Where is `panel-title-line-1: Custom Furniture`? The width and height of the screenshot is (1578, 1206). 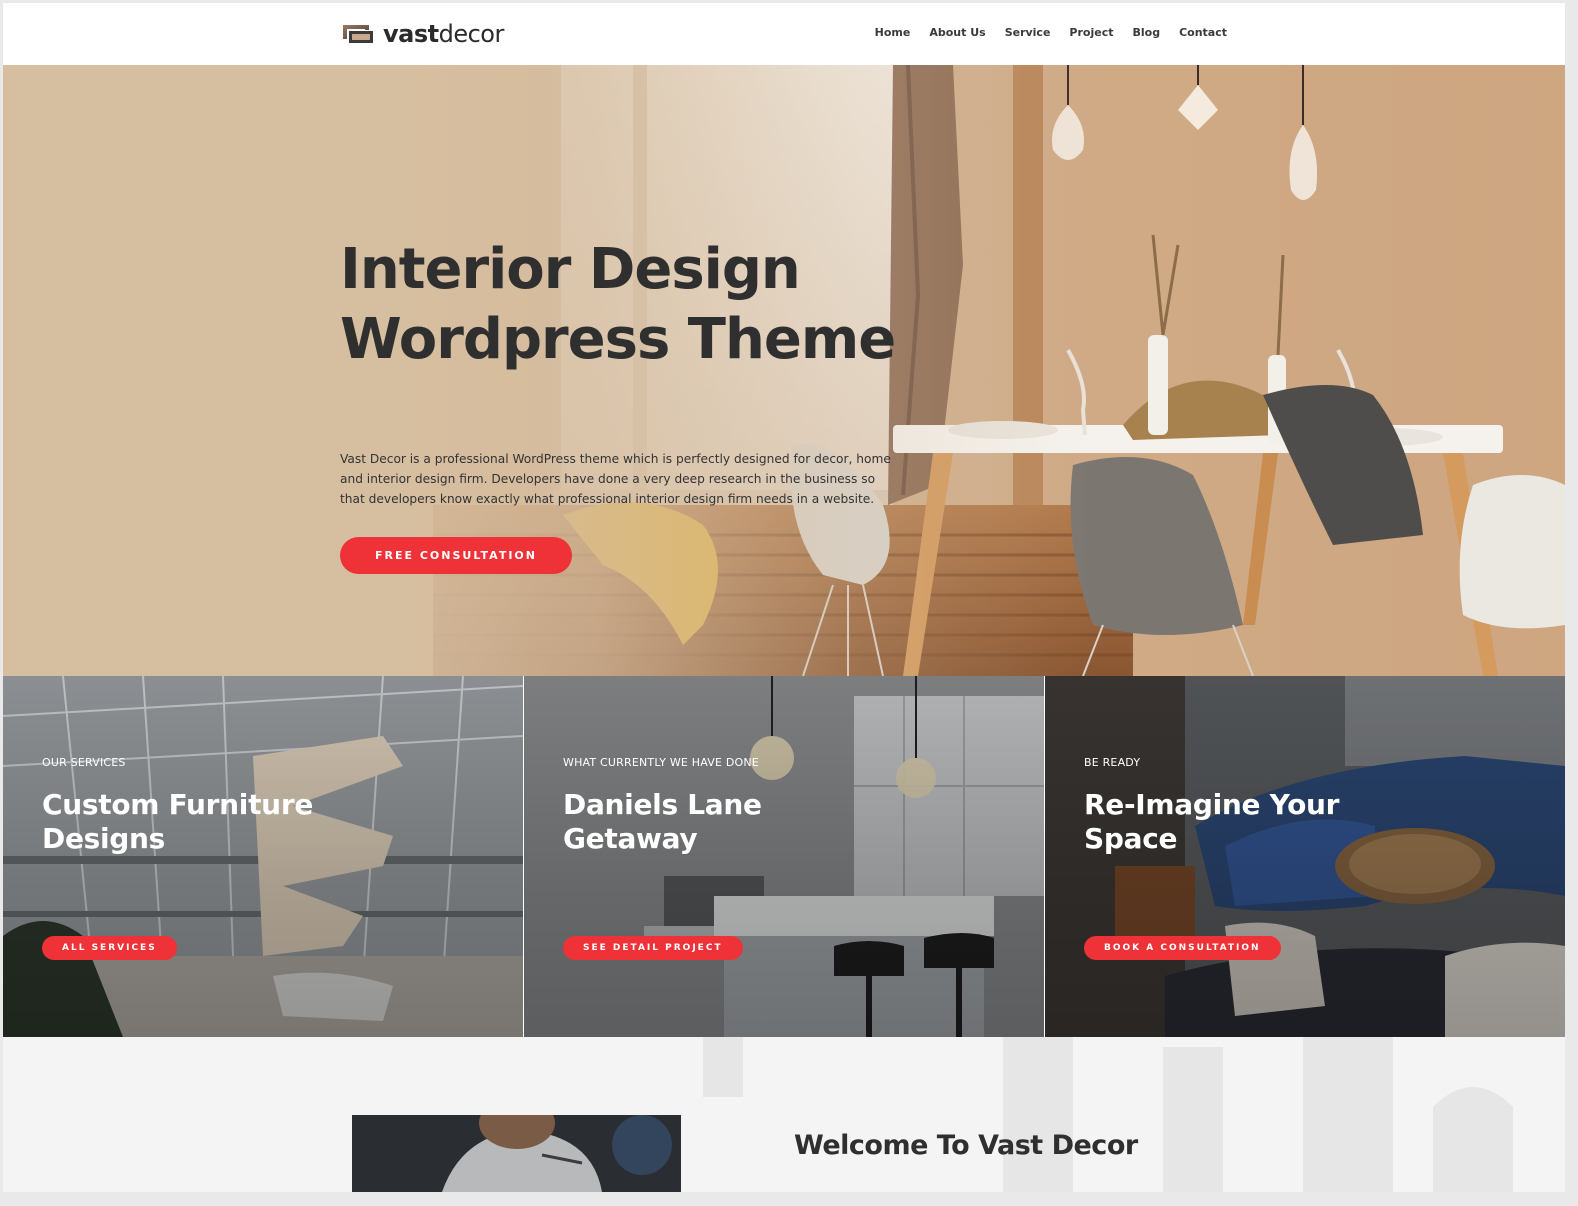
panel-title-line-1: Custom Furniture is located at coordinates (178, 804).